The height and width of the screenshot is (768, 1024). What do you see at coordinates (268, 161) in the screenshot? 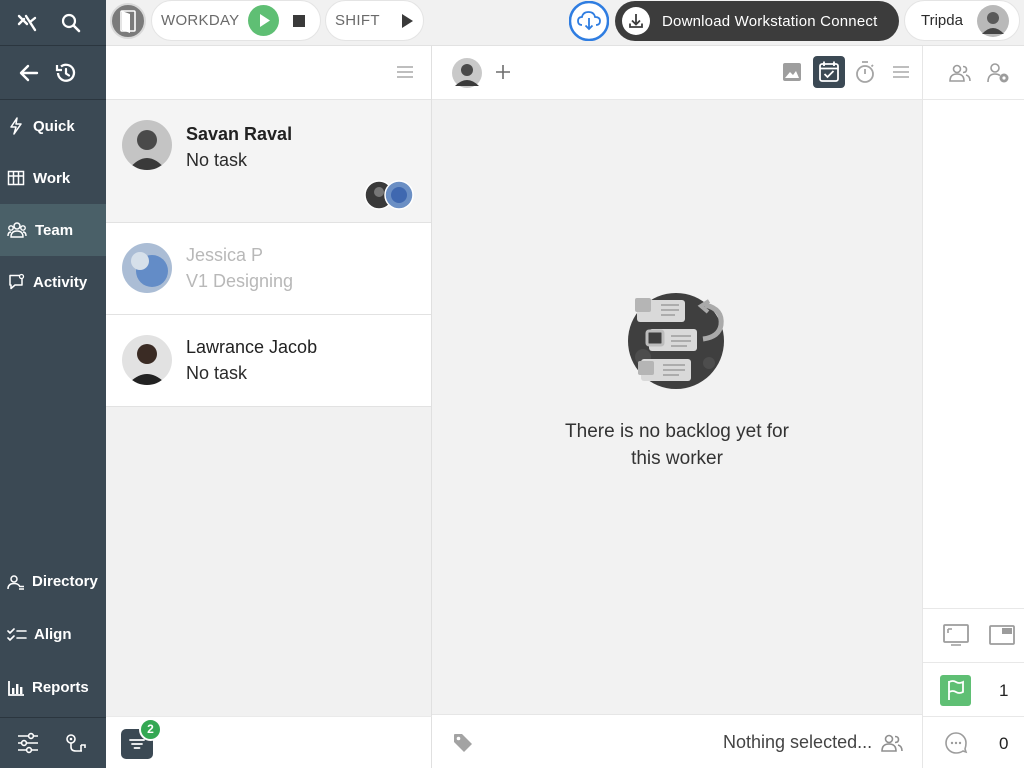
I see `worker-row: Savan Raval No task` at bounding box center [268, 161].